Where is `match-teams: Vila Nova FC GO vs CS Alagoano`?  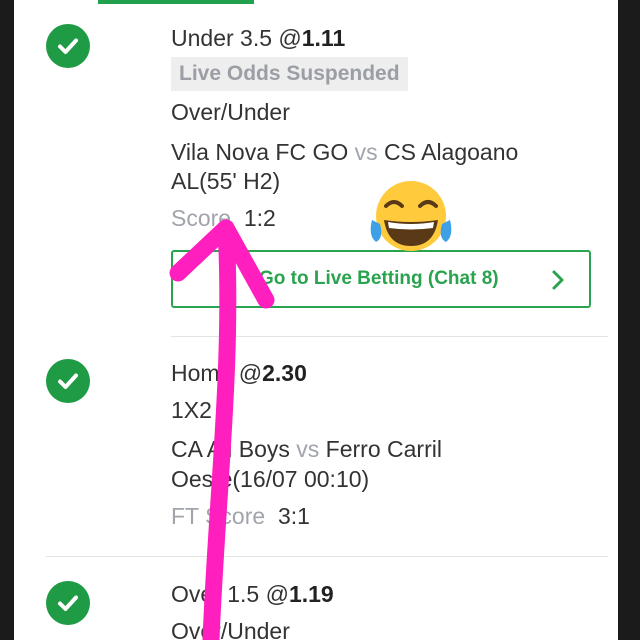 match-teams: Vila Nova FC GO vs CS Alagoano is located at coordinates (345, 152).